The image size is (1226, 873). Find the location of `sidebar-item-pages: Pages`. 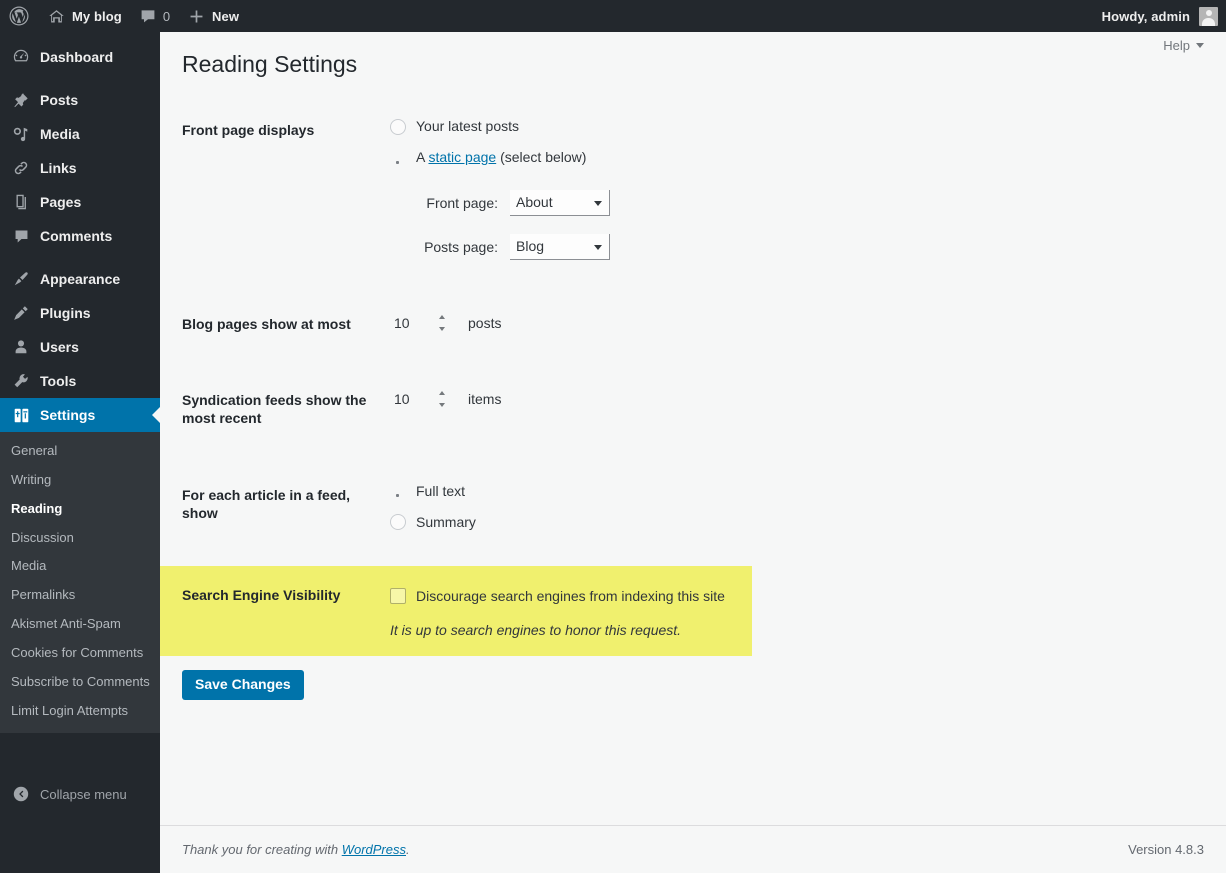

sidebar-item-pages: Pages is located at coordinates (80, 202).